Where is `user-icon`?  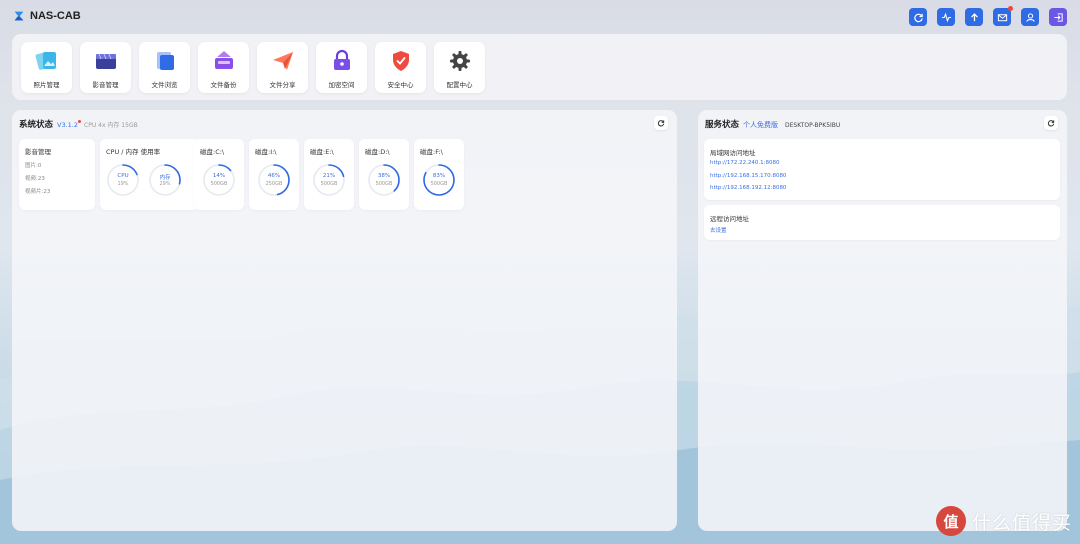 user-icon is located at coordinates (1030, 17).